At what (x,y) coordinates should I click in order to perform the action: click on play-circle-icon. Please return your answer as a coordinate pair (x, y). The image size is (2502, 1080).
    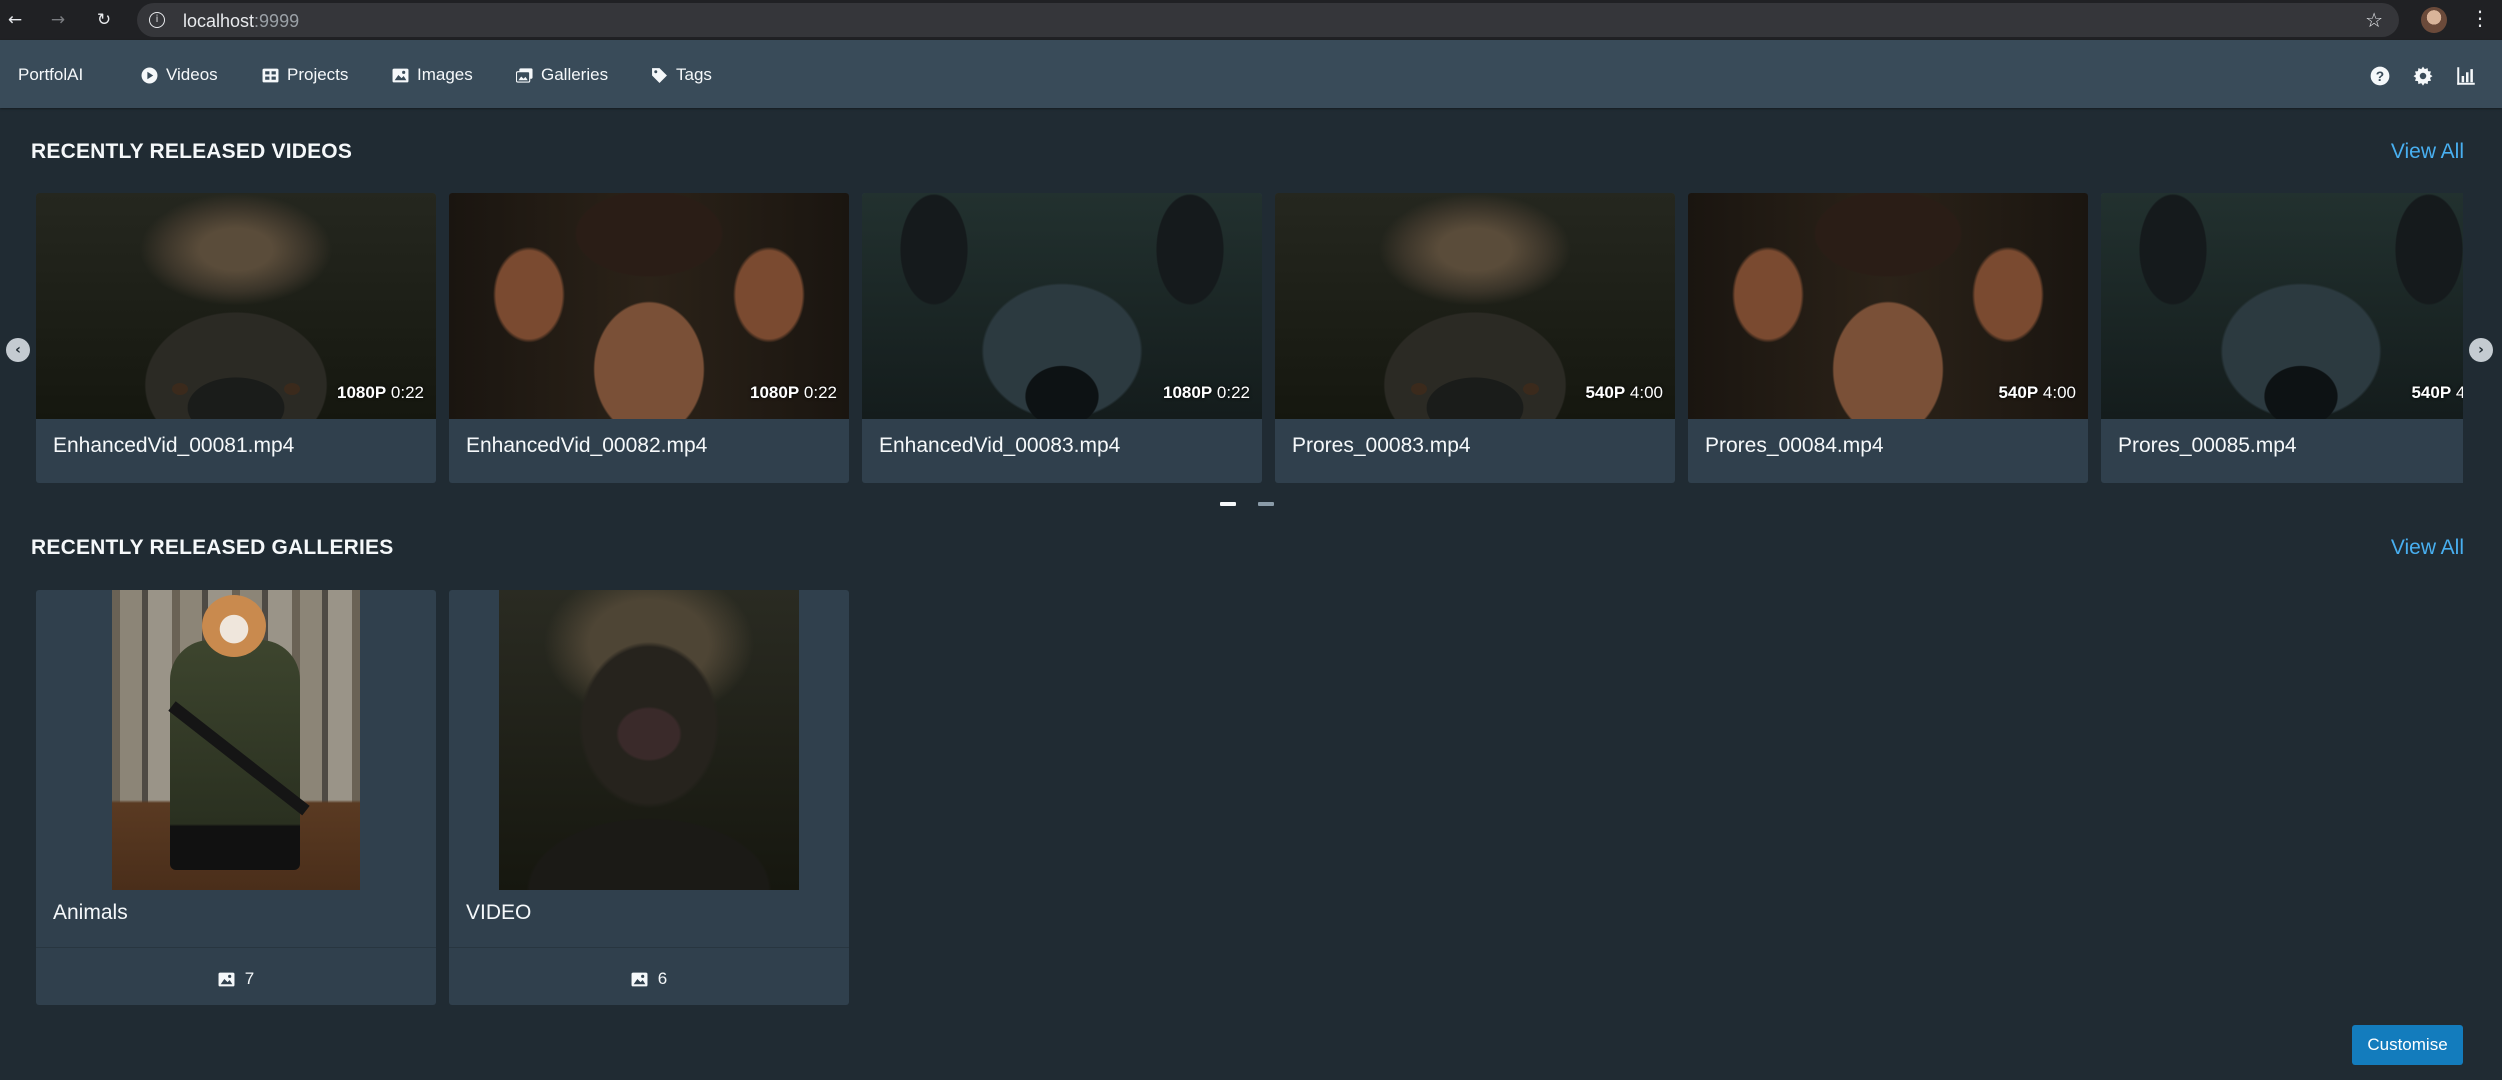
    Looking at the image, I should click on (149, 75).